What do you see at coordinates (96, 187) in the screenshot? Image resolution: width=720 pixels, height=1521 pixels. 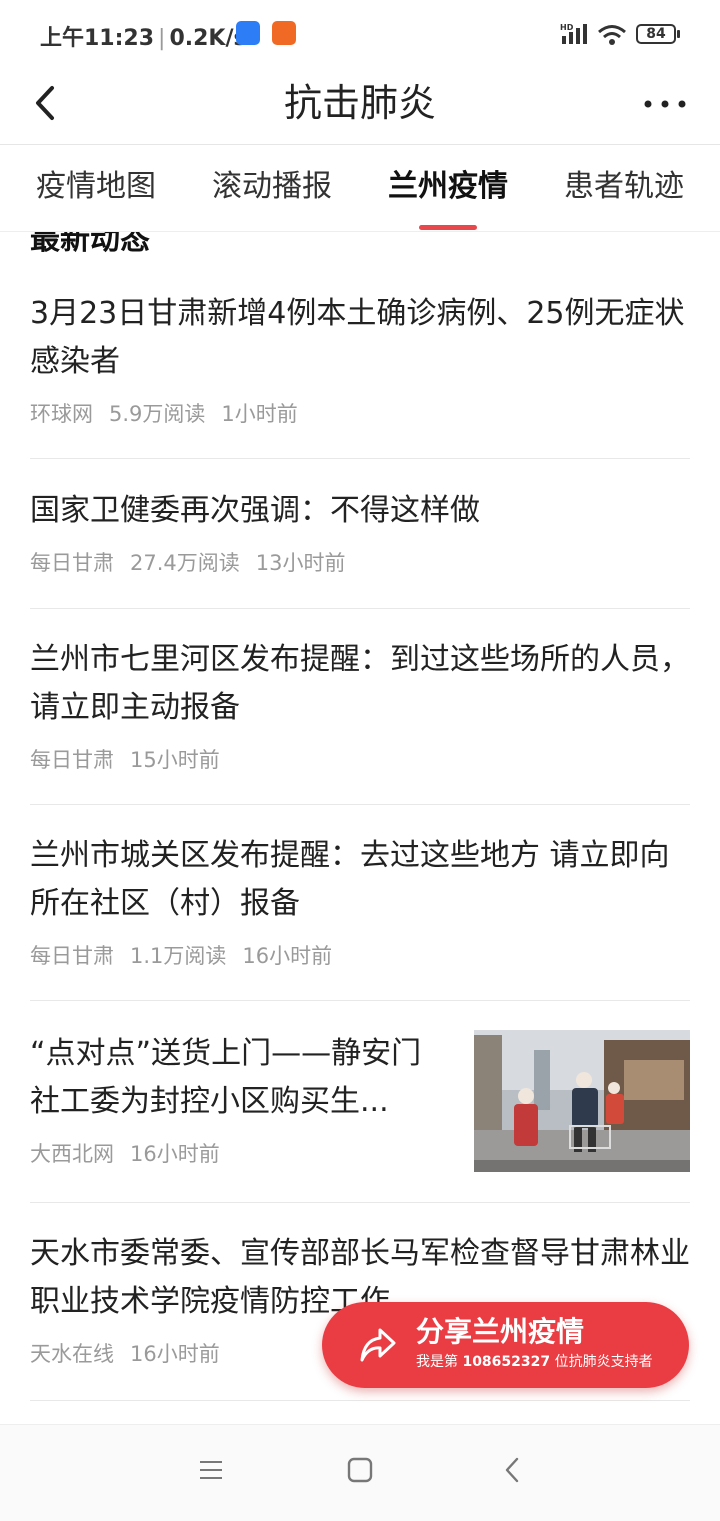 I see `tab-epidemic-map: 疫情地图` at bounding box center [96, 187].